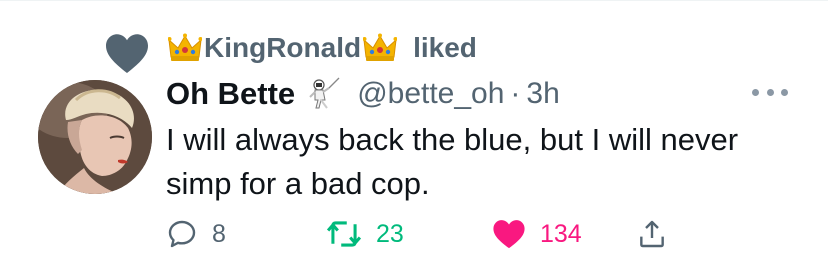 This screenshot has width=828, height=265. Describe the element at coordinates (344, 234) in the screenshot. I see `retweet-icon` at that location.